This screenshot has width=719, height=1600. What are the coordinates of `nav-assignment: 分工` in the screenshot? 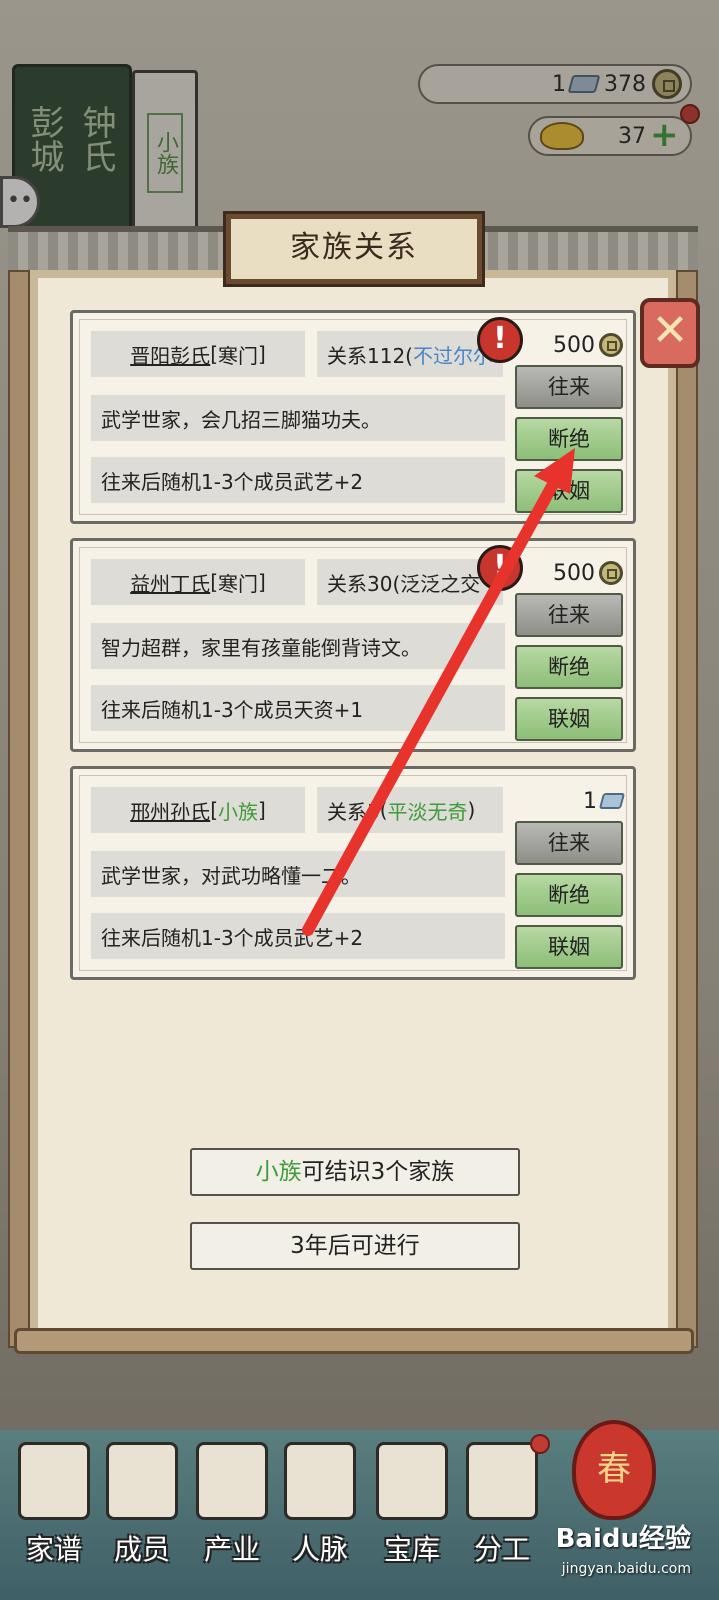 It's located at (502, 1506).